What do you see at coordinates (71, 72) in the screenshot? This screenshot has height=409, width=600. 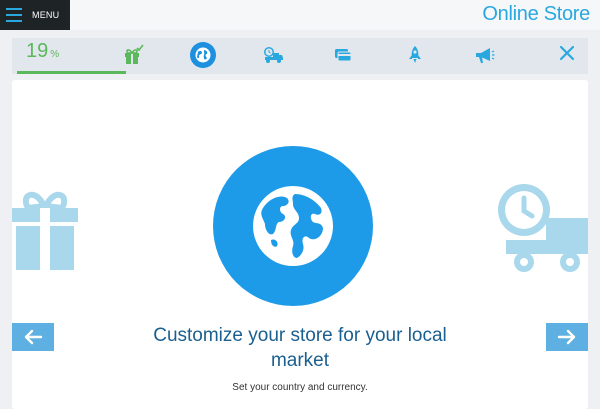 I see `progress-fill` at bounding box center [71, 72].